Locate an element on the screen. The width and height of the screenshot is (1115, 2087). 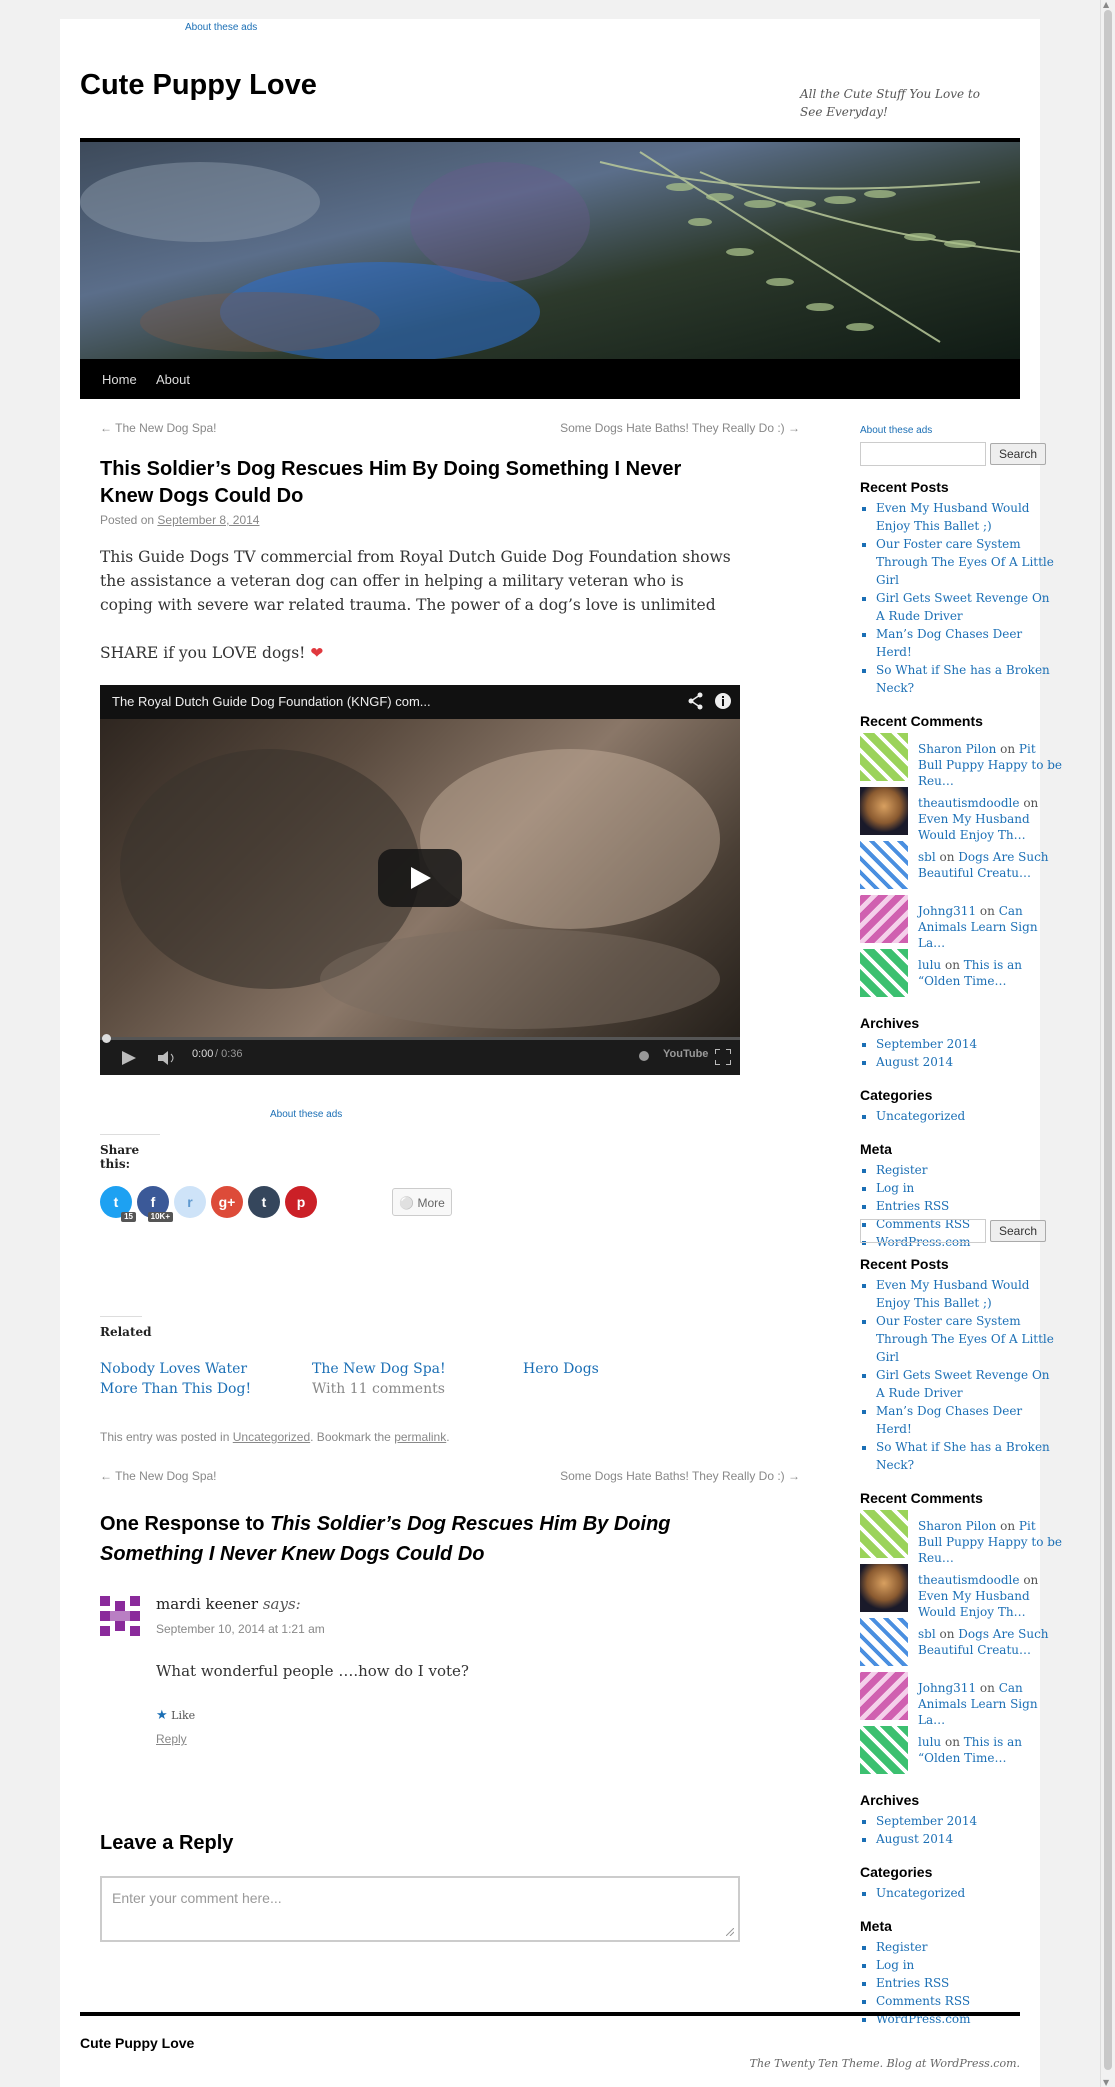
nav-about: About is located at coordinates (173, 379).